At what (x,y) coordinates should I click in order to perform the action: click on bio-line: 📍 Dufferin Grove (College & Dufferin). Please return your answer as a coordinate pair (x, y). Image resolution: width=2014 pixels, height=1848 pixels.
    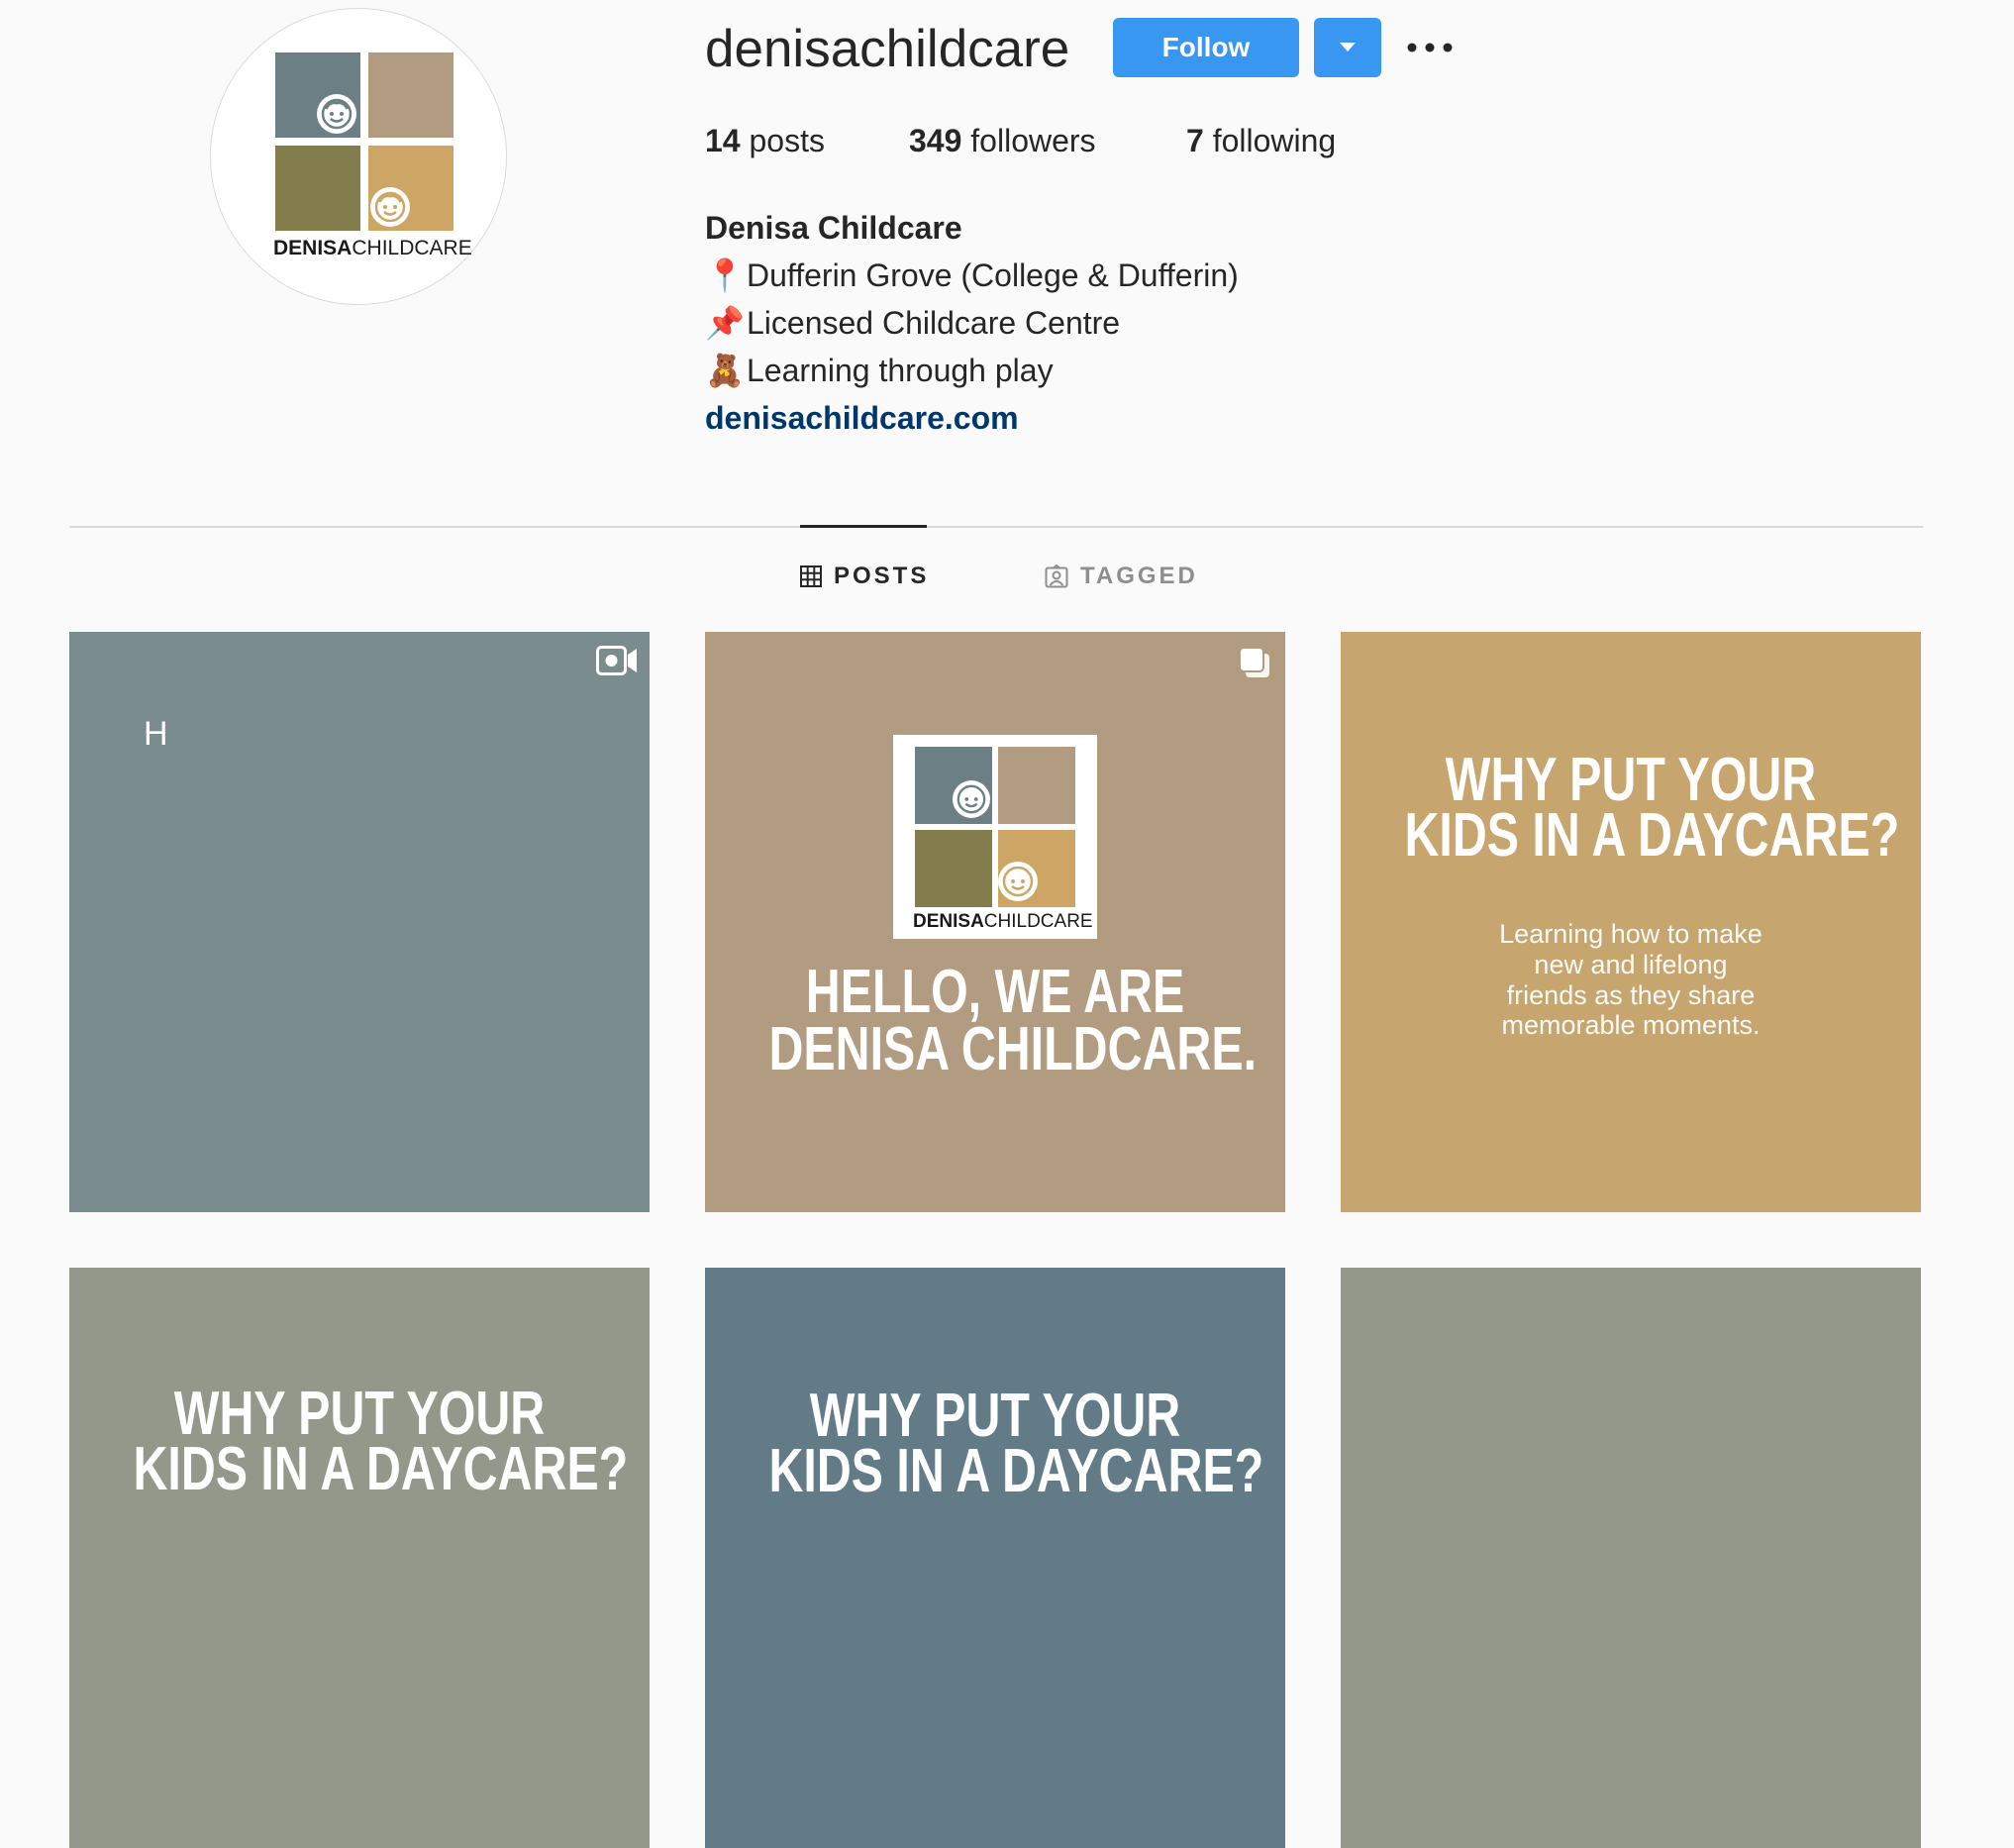
    Looking at the image, I should click on (972, 275).